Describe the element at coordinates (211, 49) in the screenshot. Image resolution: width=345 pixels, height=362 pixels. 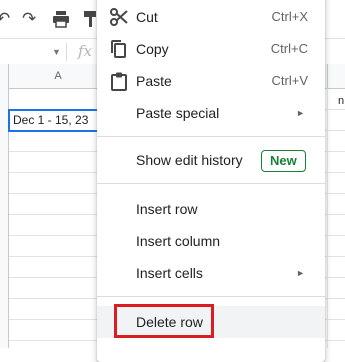
I see `menu-item-copy: Copy Ctrl+C` at that location.